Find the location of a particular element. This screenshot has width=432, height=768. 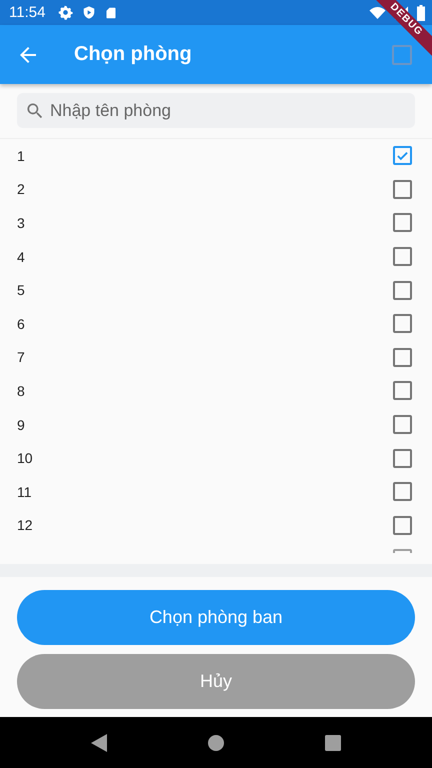

room-label: 12 is located at coordinates (25, 525).